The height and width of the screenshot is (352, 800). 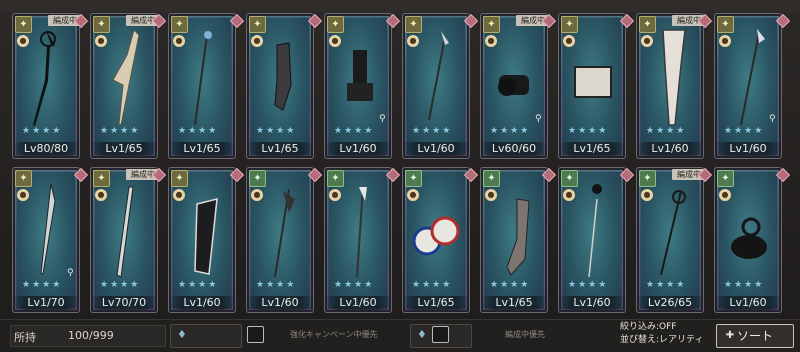 I want to click on weapon-level: Lv60/60, so click(x=514, y=149).